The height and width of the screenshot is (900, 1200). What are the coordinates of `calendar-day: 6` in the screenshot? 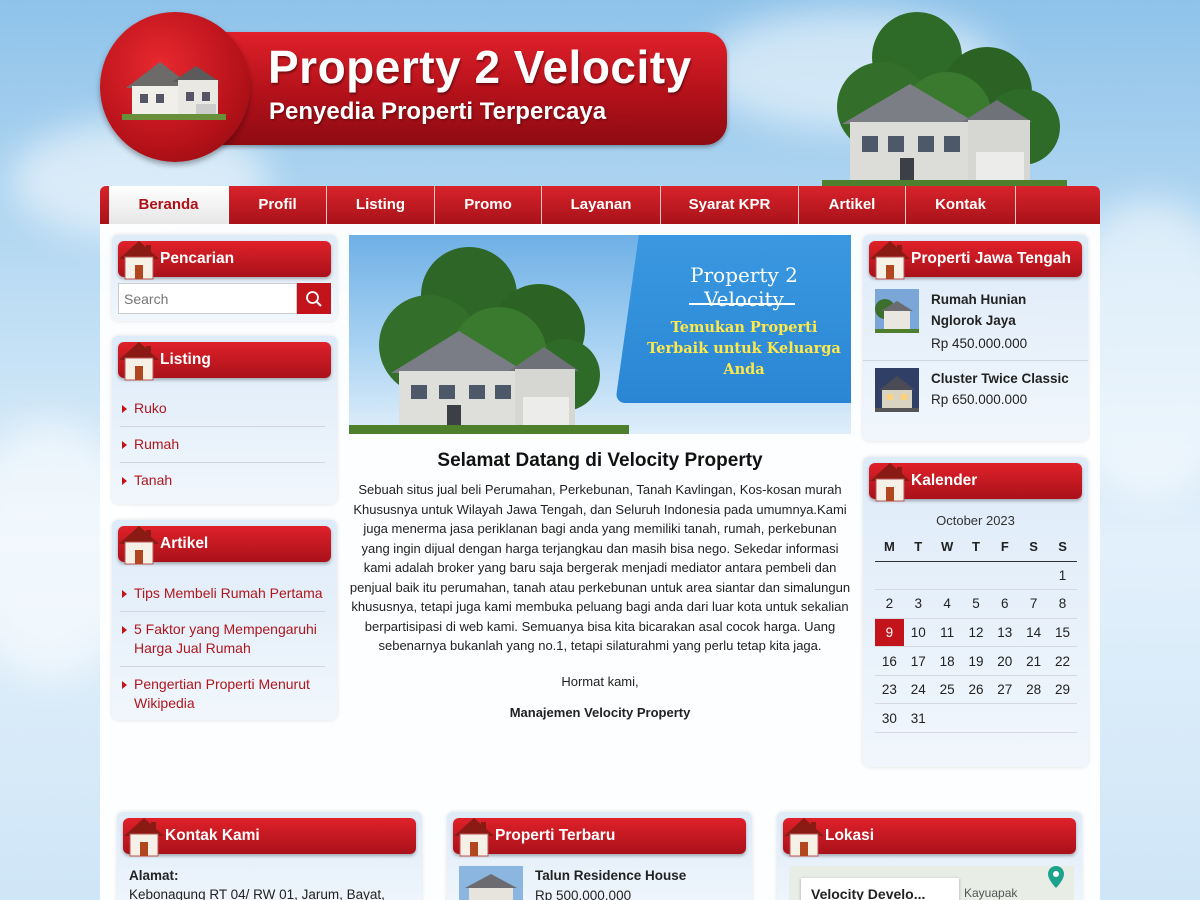 It's located at (1005, 604).